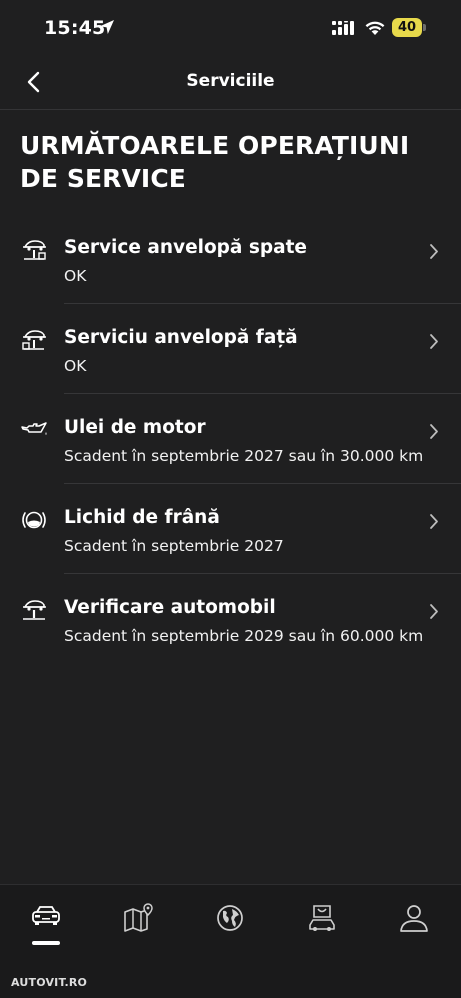 The width and height of the screenshot is (461, 998). I want to click on autovit-watermark: AUTOVIT.RO, so click(49, 982).